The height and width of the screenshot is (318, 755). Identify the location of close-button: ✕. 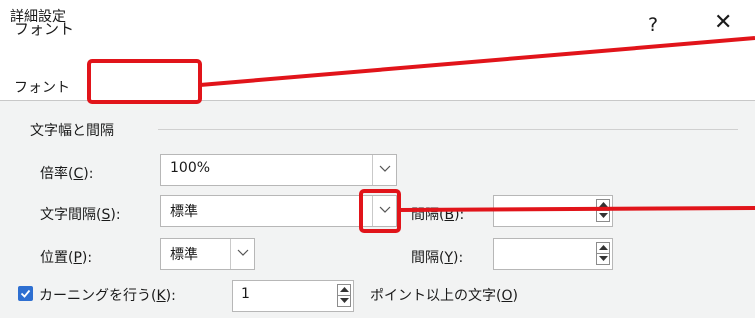
(723, 22).